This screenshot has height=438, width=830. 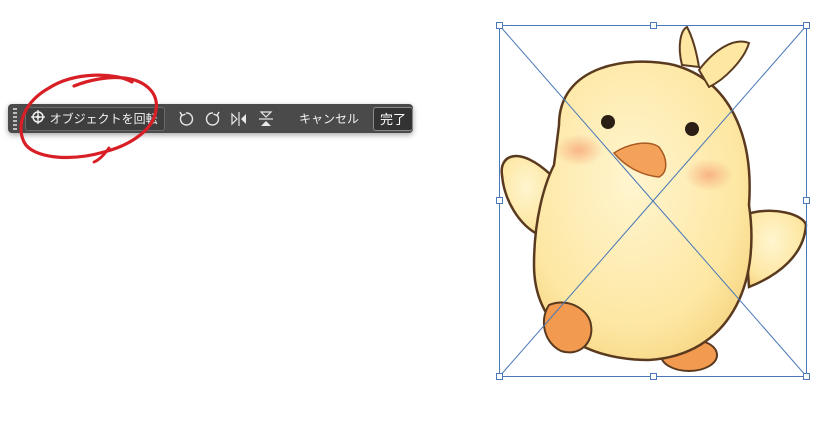 What do you see at coordinates (103, 119) in the screenshot?
I see `rotate-object-label: オブジェクトを回転` at bounding box center [103, 119].